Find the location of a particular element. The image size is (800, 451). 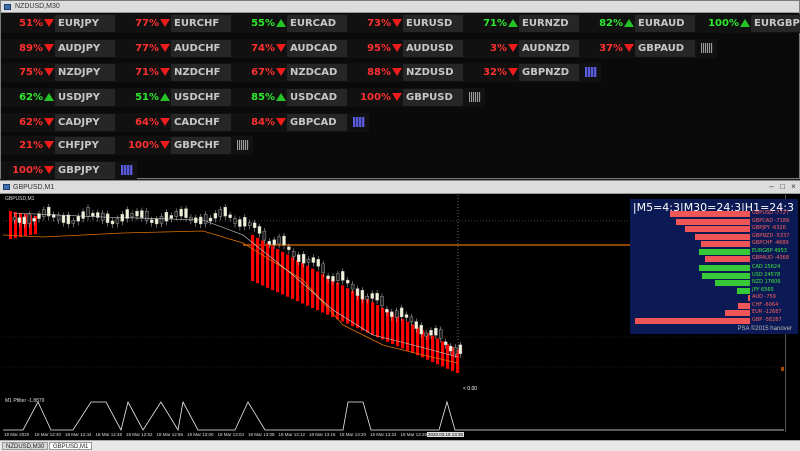

pair-cell: 100% GBPCHF is located at coordinates (175, 145).